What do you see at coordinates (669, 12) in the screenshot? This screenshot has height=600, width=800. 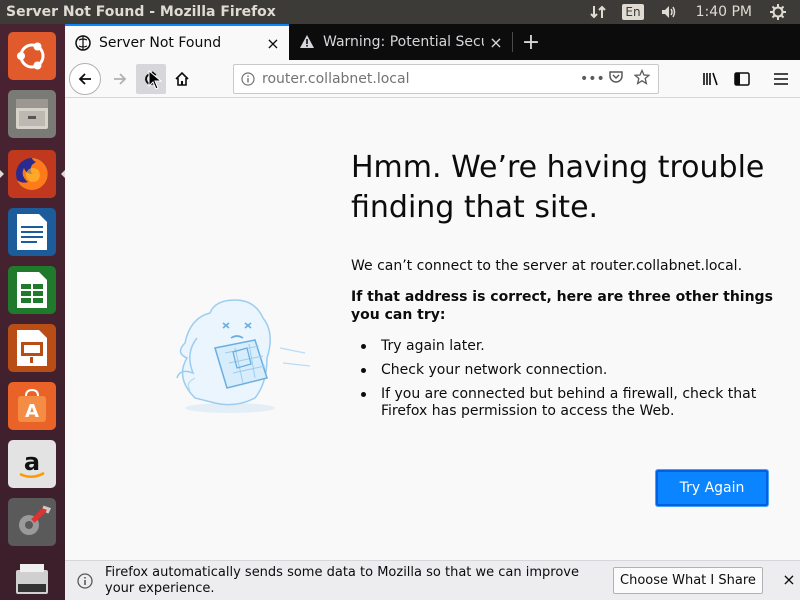 I see `volume-icon` at bounding box center [669, 12].